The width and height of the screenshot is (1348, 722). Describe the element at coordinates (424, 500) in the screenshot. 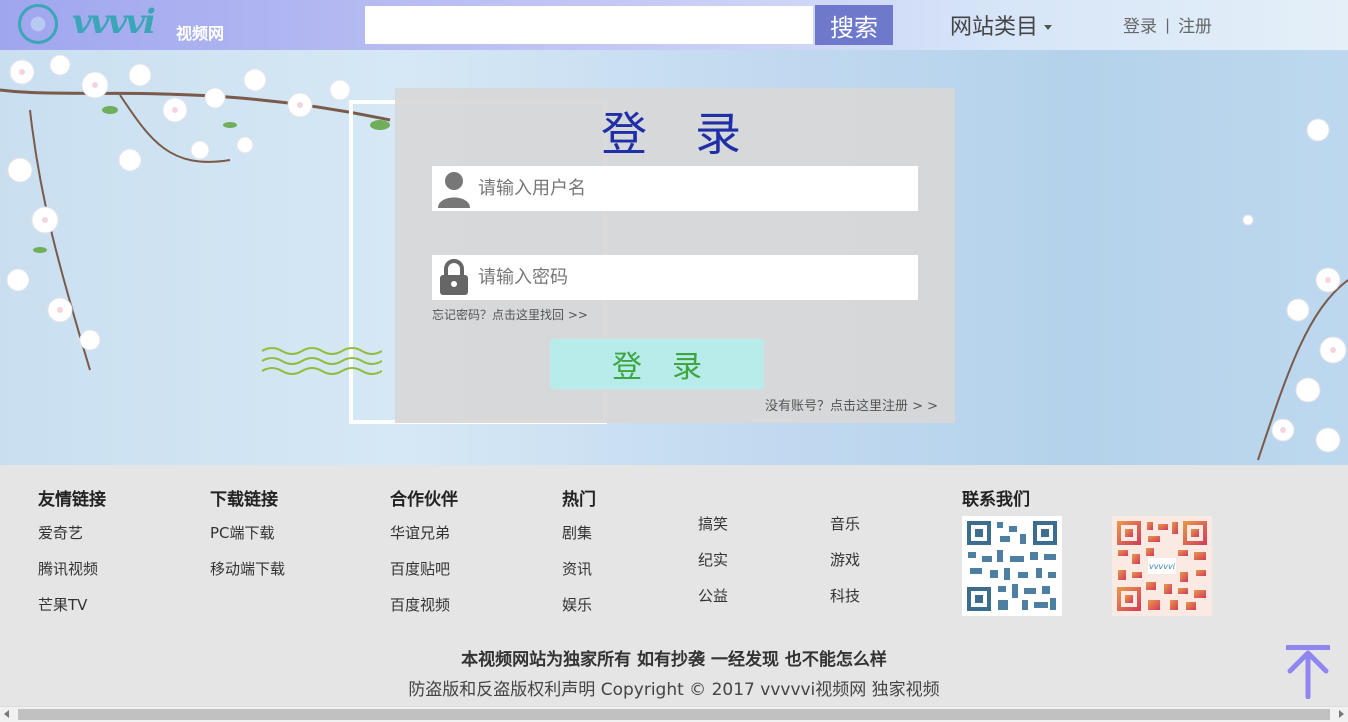

I see `partners-heading: 合作伙伴` at that location.